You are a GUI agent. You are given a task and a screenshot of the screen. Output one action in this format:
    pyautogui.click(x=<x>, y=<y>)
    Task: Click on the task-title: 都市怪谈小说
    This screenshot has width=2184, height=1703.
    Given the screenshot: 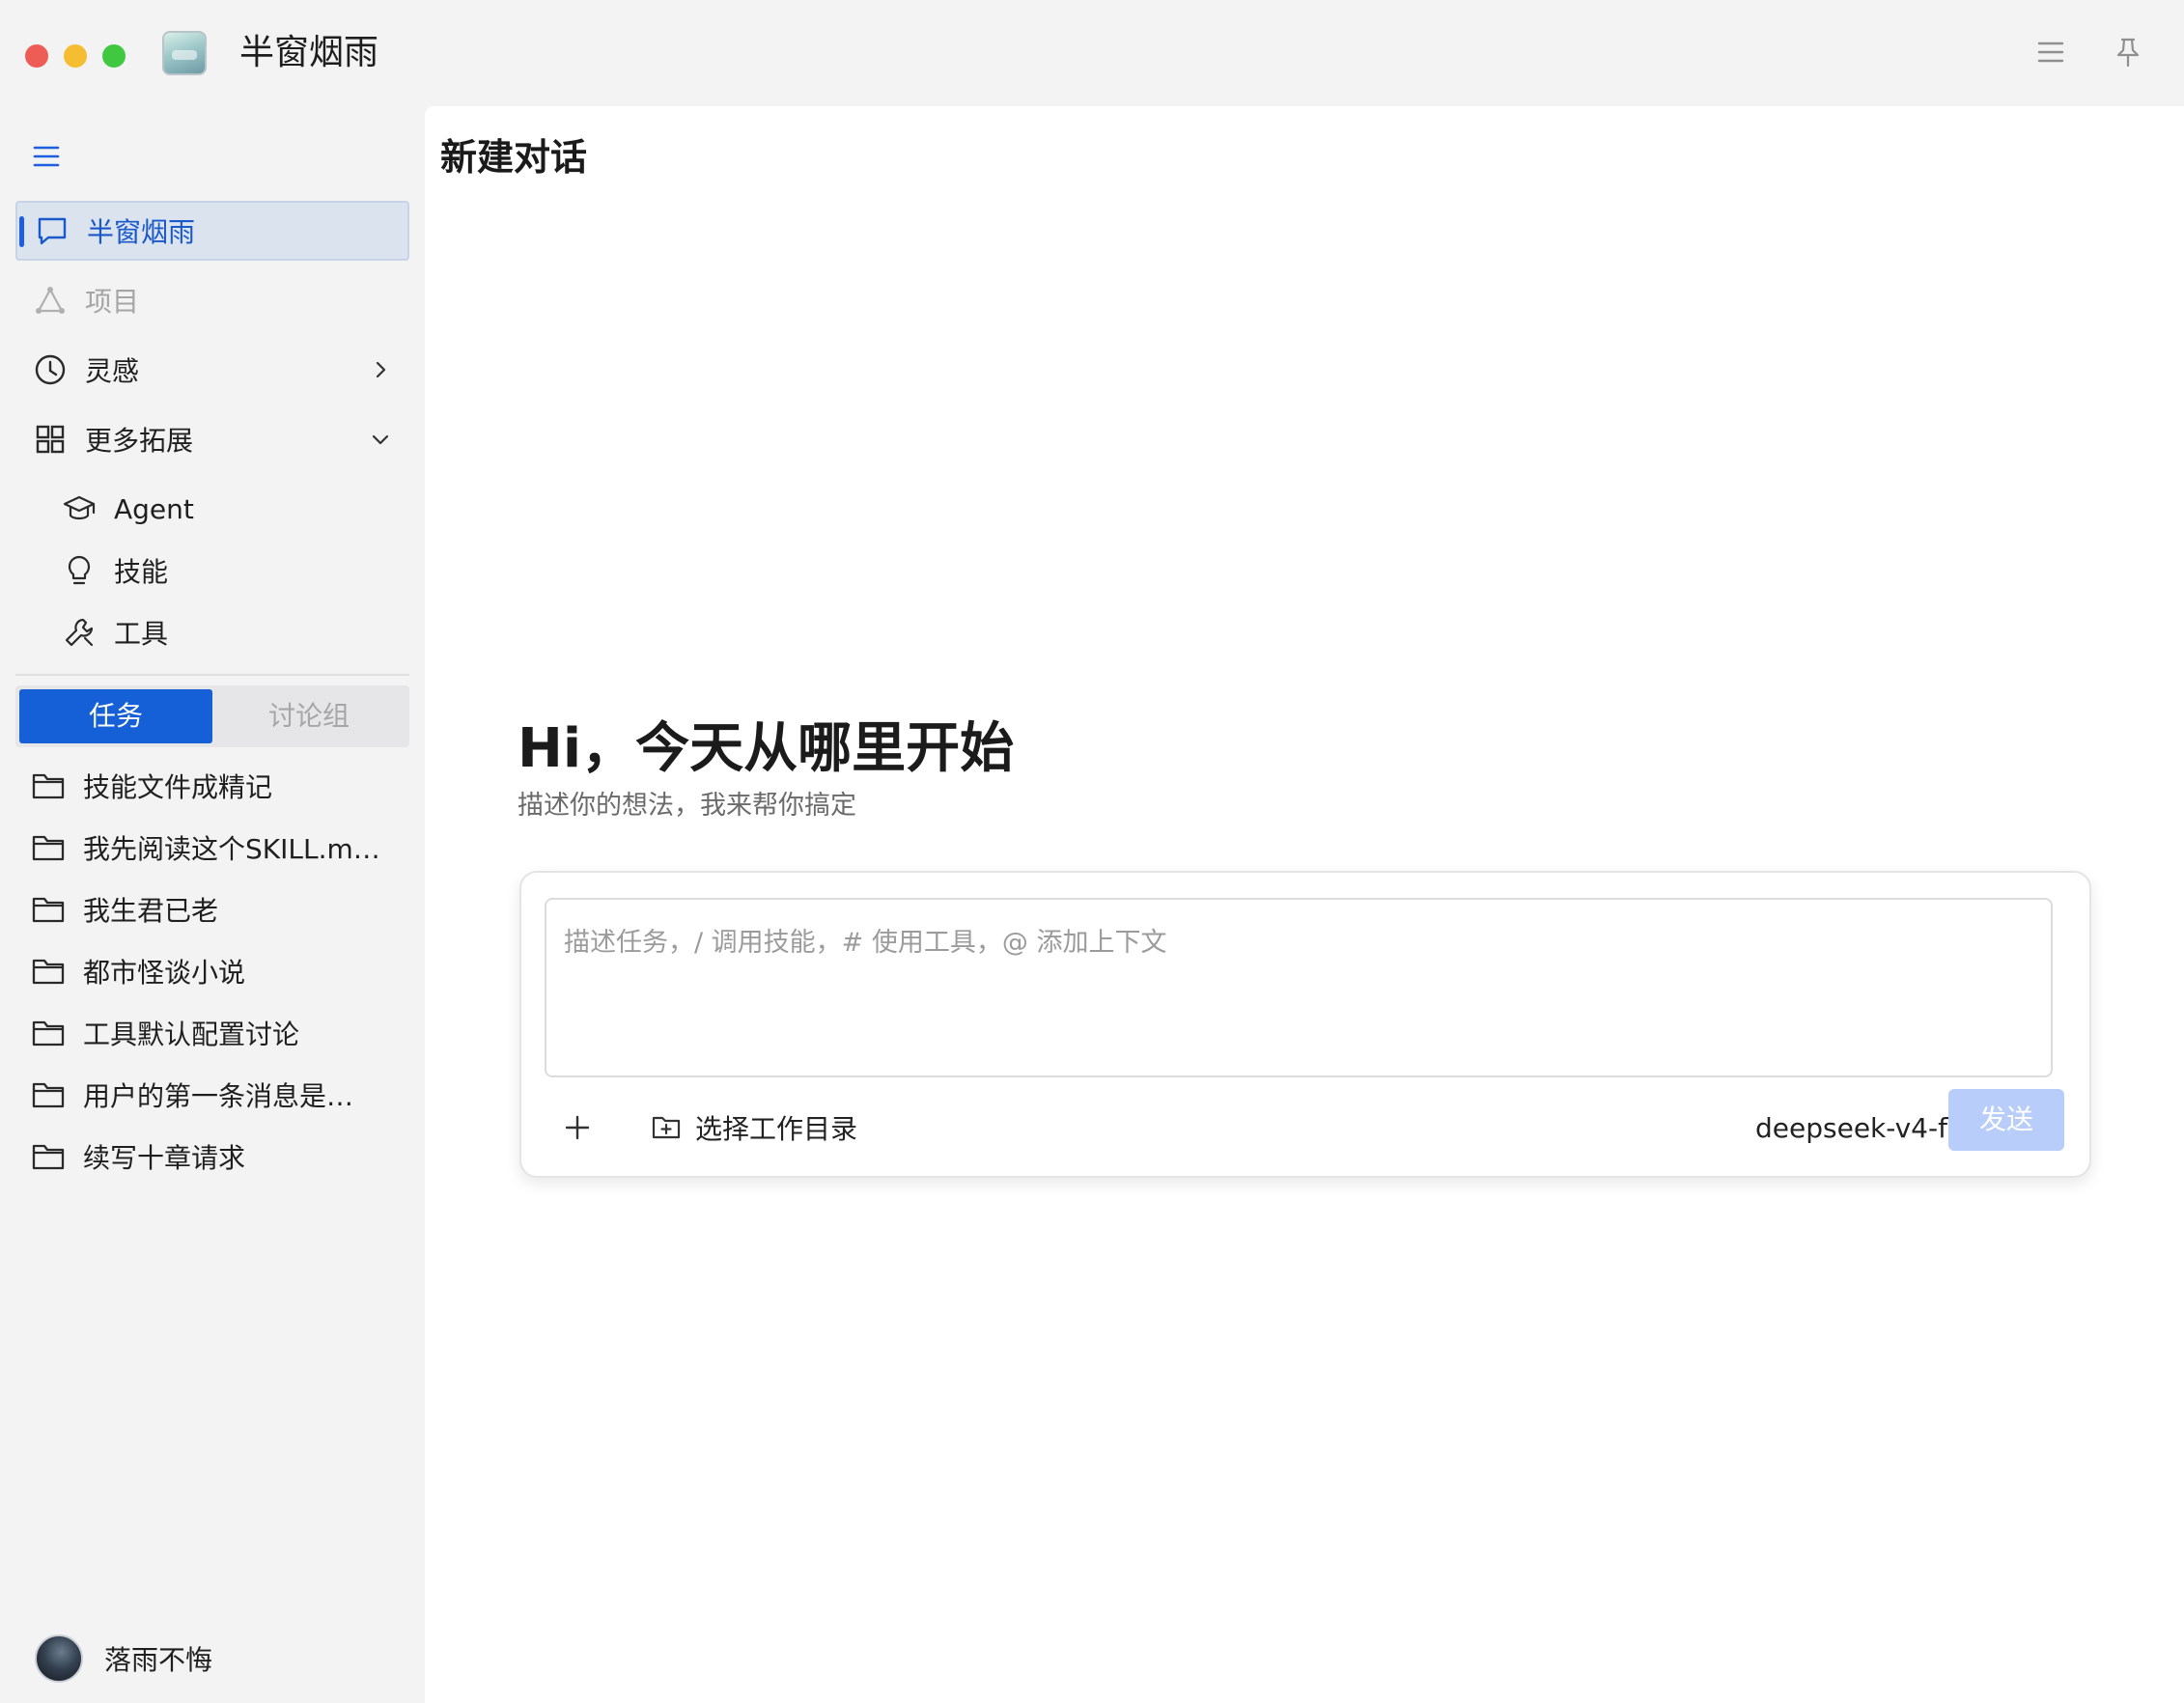 What is the action you would take?
    pyautogui.click(x=165, y=973)
    